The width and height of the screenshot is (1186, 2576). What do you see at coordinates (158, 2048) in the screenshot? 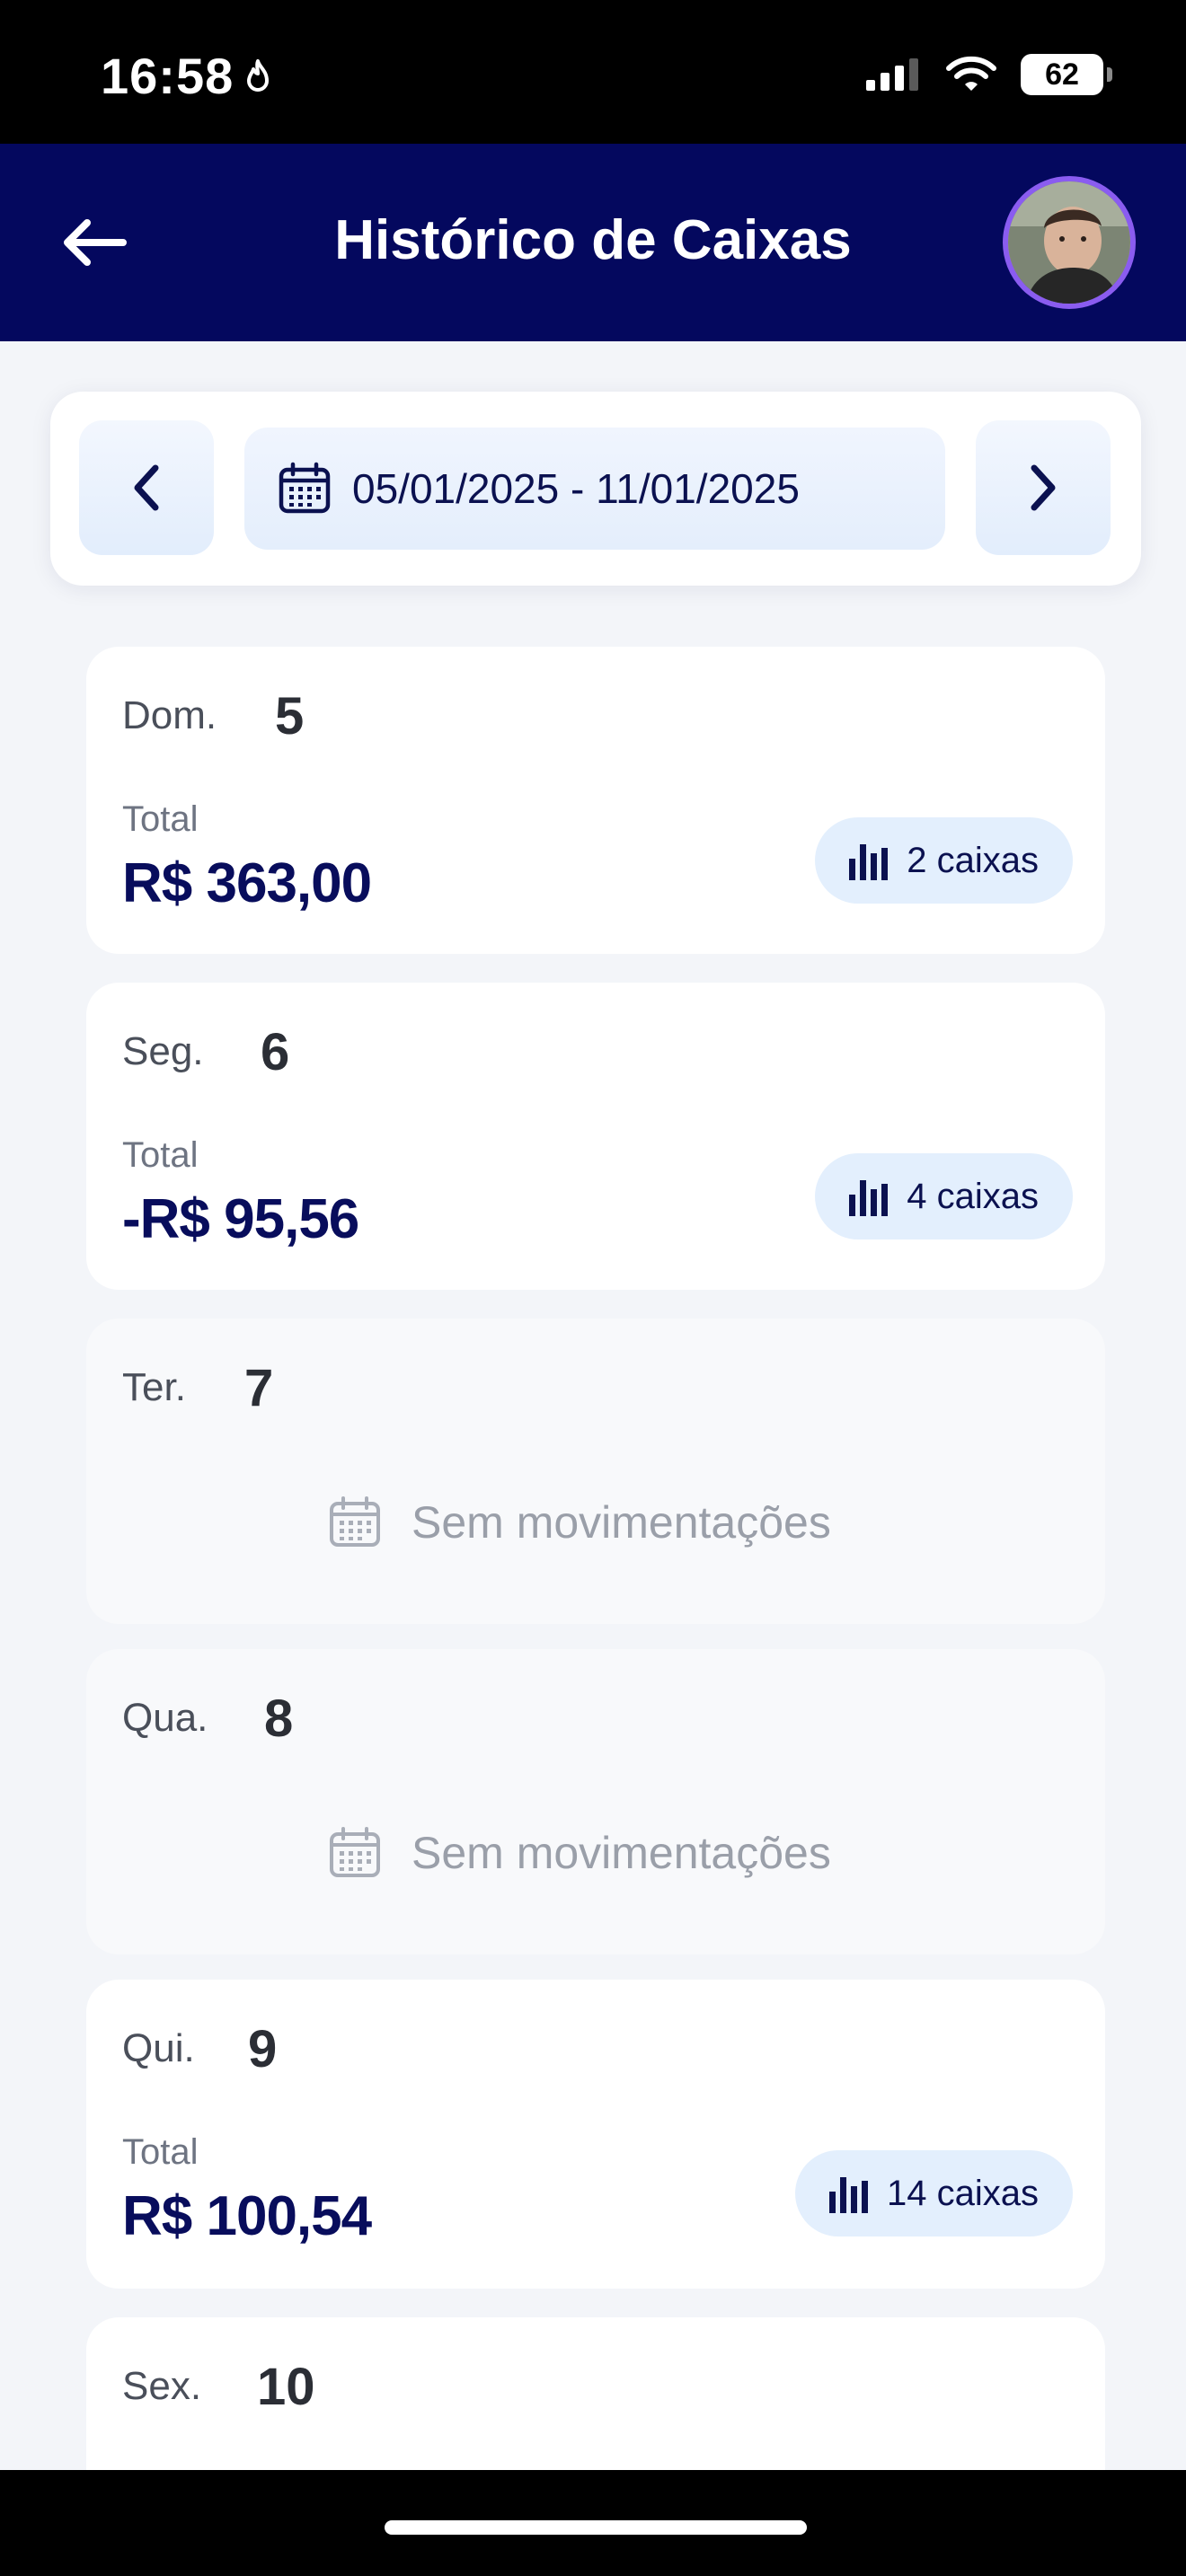
I see `day-name: Qui.` at bounding box center [158, 2048].